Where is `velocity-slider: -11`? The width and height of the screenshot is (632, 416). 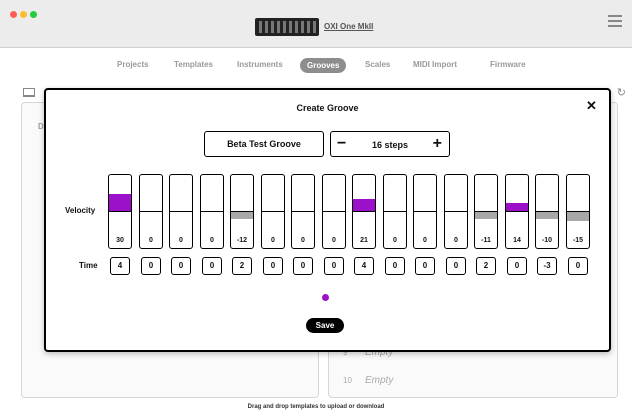 velocity-slider: -11 is located at coordinates (486, 211).